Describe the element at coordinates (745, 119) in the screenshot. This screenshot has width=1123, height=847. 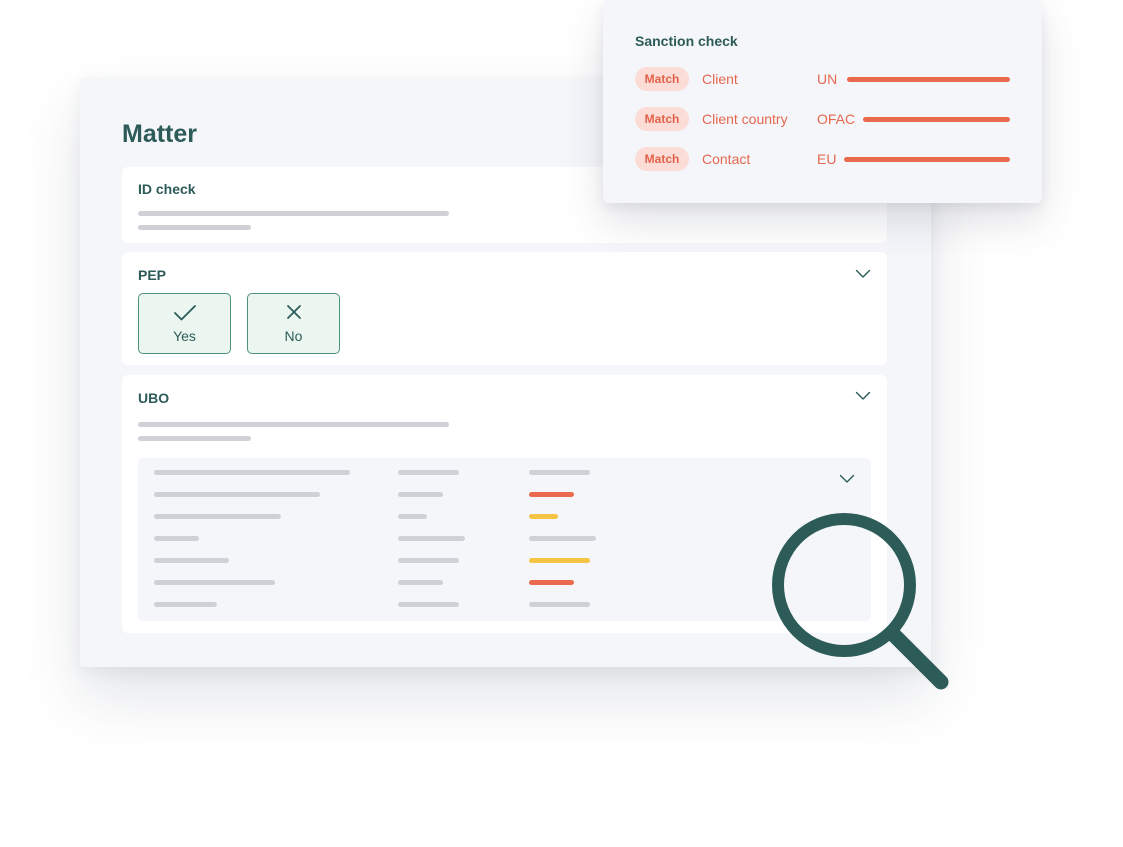
I see `sanction-entity: Client country` at that location.